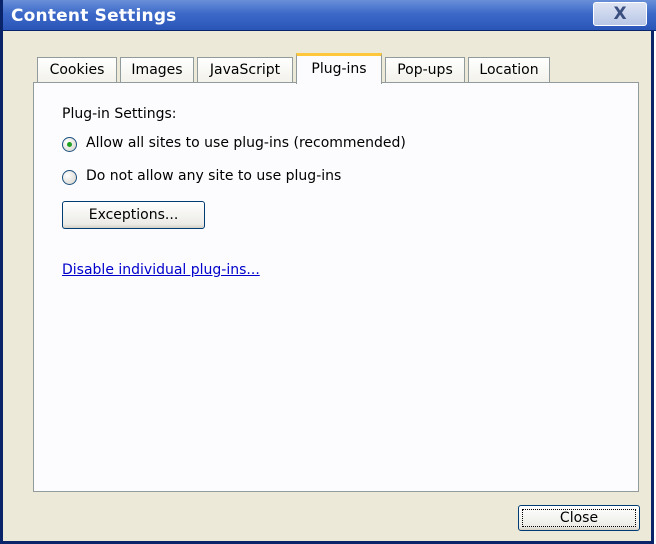 Image resolution: width=656 pixels, height=544 pixels. What do you see at coordinates (339, 68) in the screenshot?
I see `tab-plug-ins: Plug-ins` at bounding box center [339, 68].